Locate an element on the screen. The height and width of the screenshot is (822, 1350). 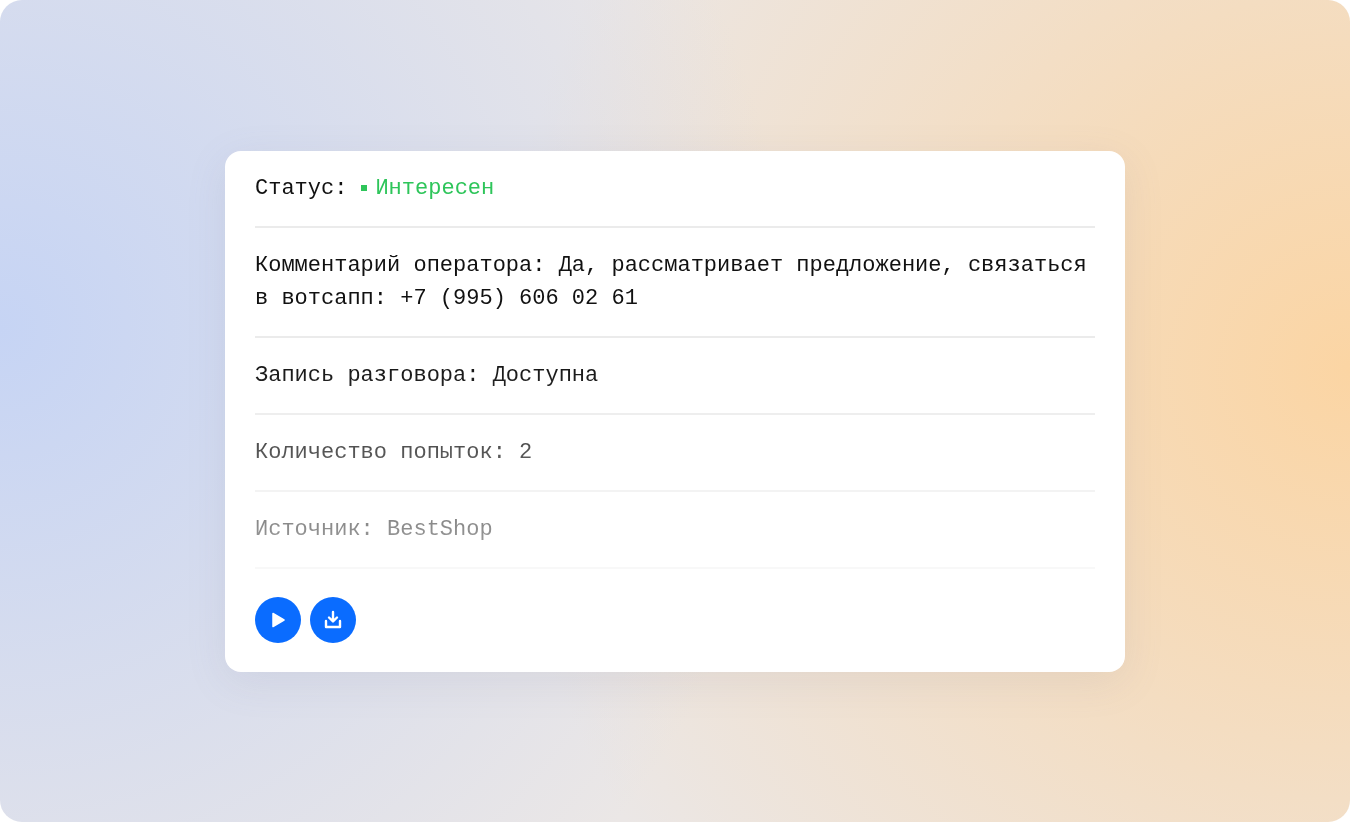
status-label: Статус: is located at coordinates (301, 188).